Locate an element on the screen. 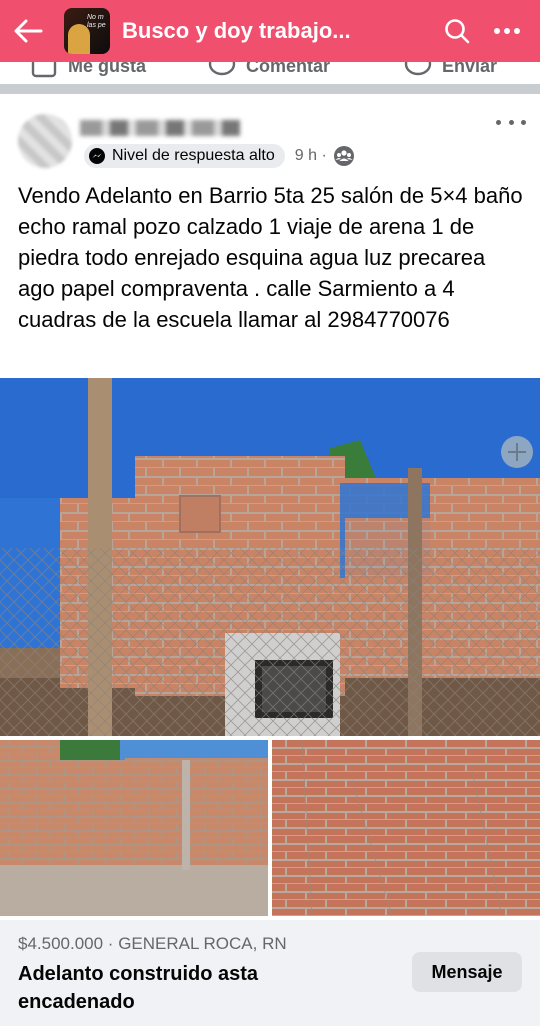 The image size is (540, 1026). search-button is located at coordinates (457, 31).